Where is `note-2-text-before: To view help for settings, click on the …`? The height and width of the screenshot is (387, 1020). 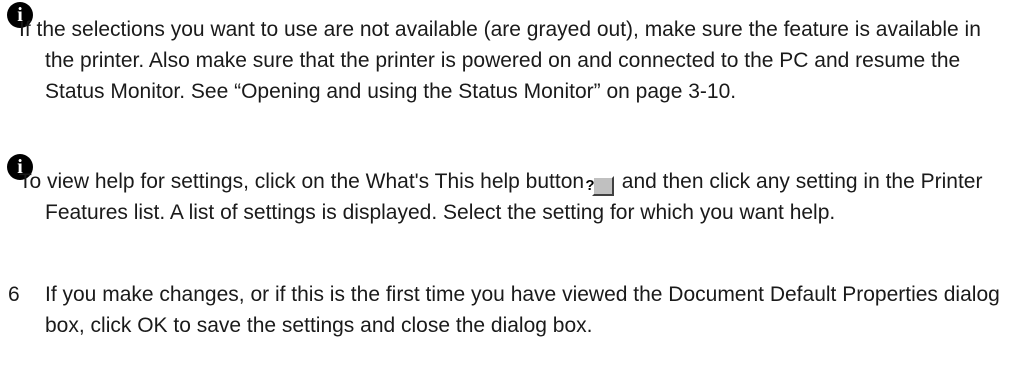
note-2-text-before: To view help for settings, click on the … is located at coordinates (302, 181).